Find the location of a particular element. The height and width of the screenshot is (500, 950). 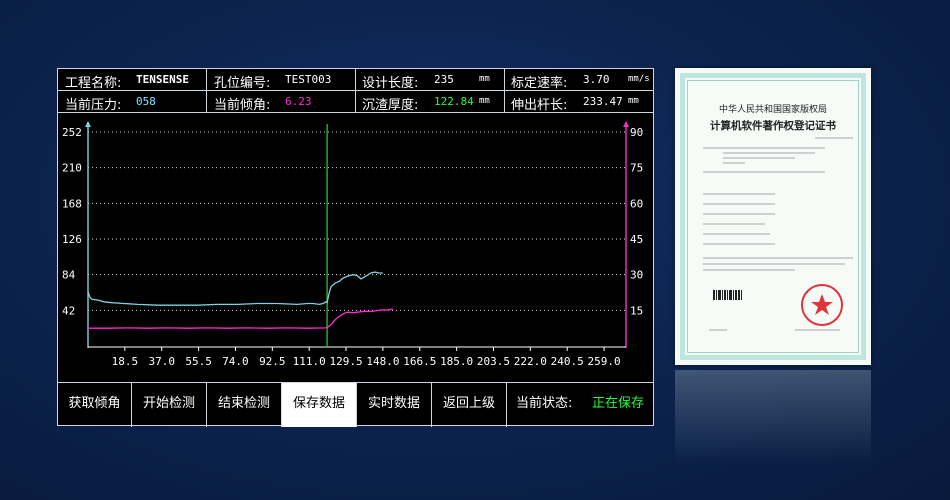

y-right-tick-label: 30 is located at coordinates (636, 275).